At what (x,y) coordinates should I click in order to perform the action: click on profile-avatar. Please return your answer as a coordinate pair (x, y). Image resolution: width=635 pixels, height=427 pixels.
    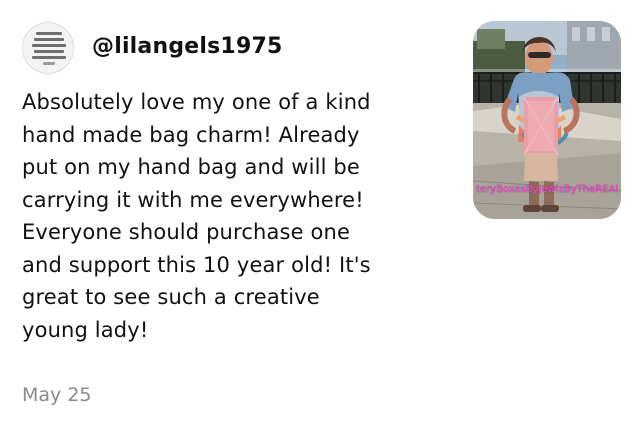
    Looking at the image, I should click on (48, 48).